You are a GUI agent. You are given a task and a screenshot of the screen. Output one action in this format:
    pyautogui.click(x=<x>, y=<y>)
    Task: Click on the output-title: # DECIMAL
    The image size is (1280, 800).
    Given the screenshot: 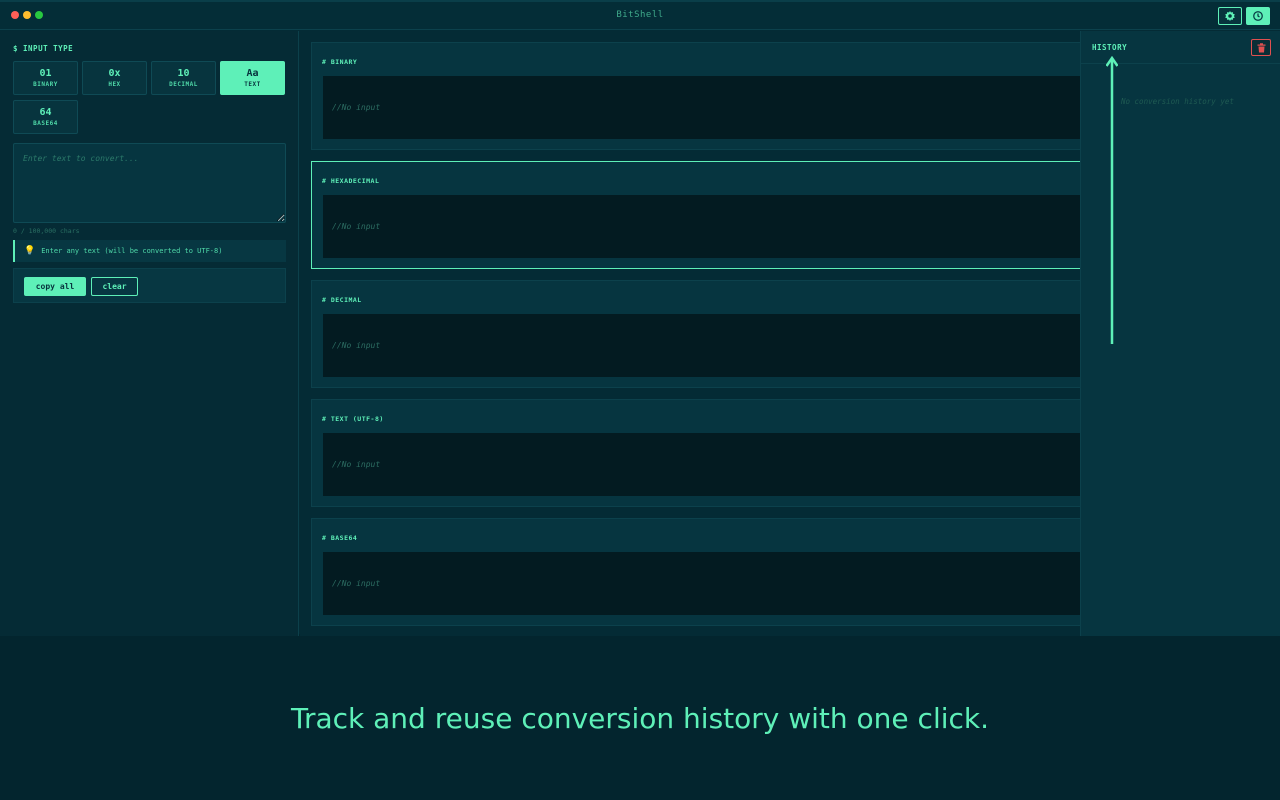 What is the action you would take?
    pyautogui.click(x=342, y=300)
    